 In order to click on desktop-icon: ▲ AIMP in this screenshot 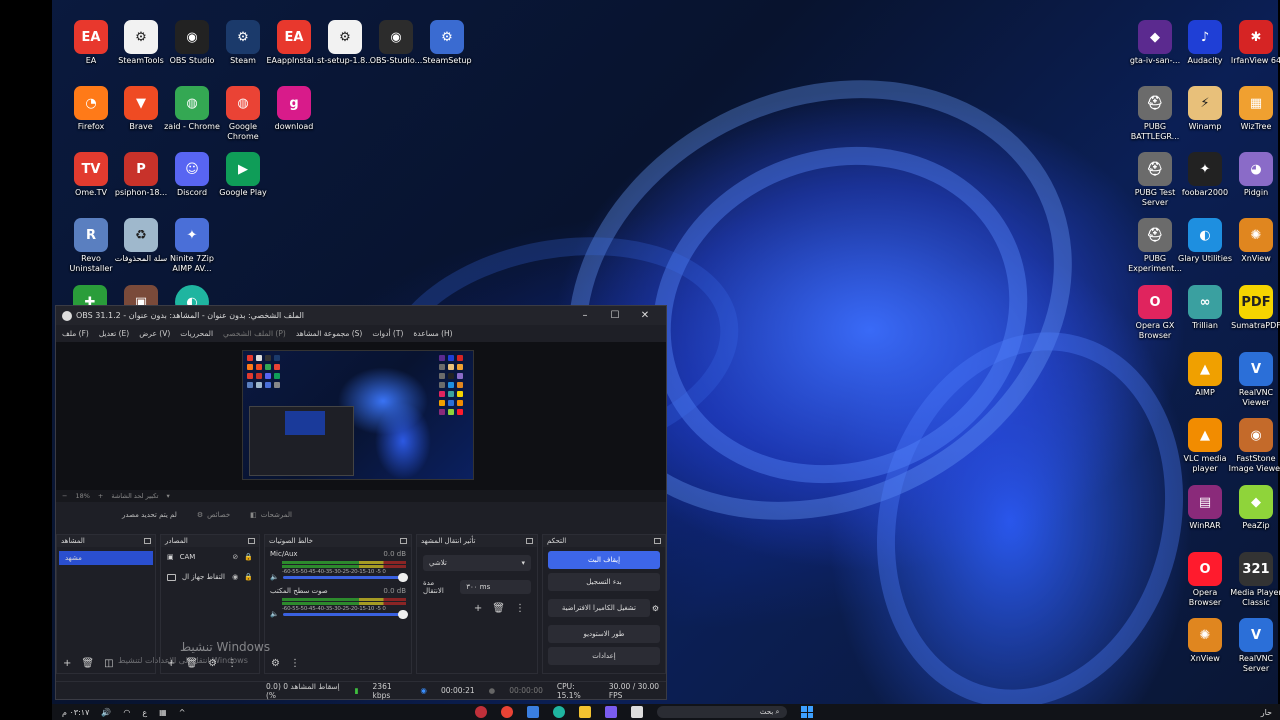, I will do `click(1205, 375)`.